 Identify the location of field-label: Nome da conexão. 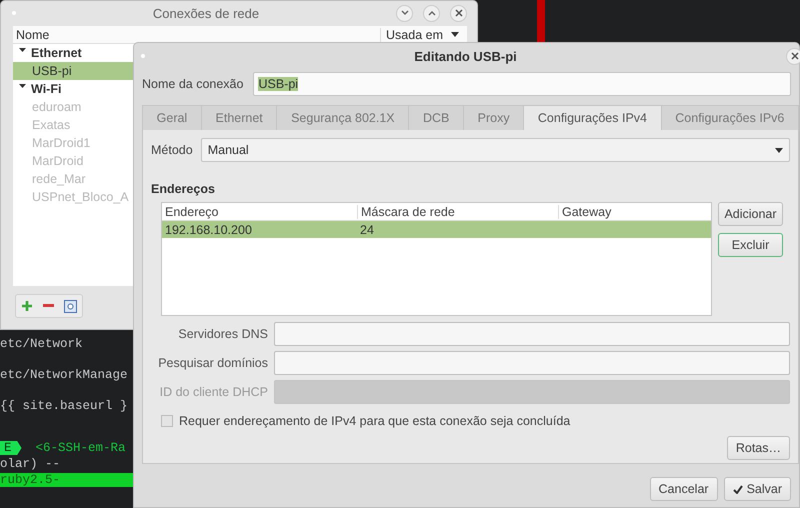
(193, 84).